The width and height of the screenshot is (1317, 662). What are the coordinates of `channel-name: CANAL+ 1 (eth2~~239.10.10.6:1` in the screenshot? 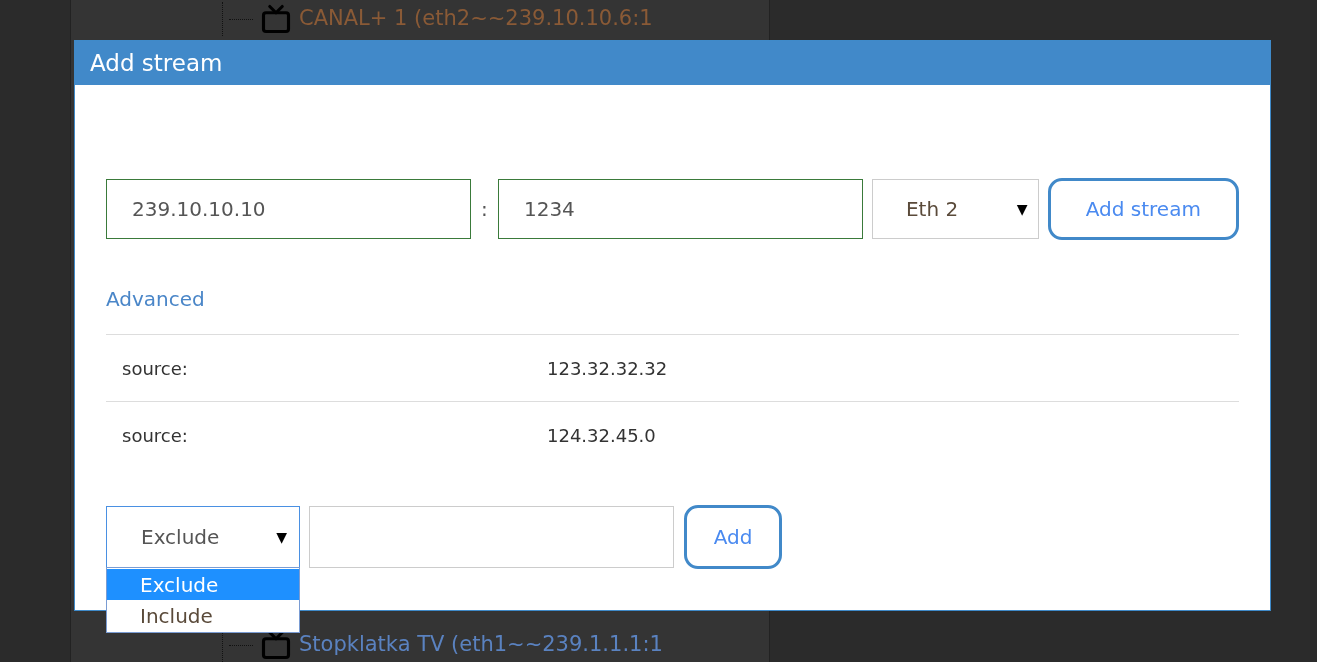 It's located at (476, 19).